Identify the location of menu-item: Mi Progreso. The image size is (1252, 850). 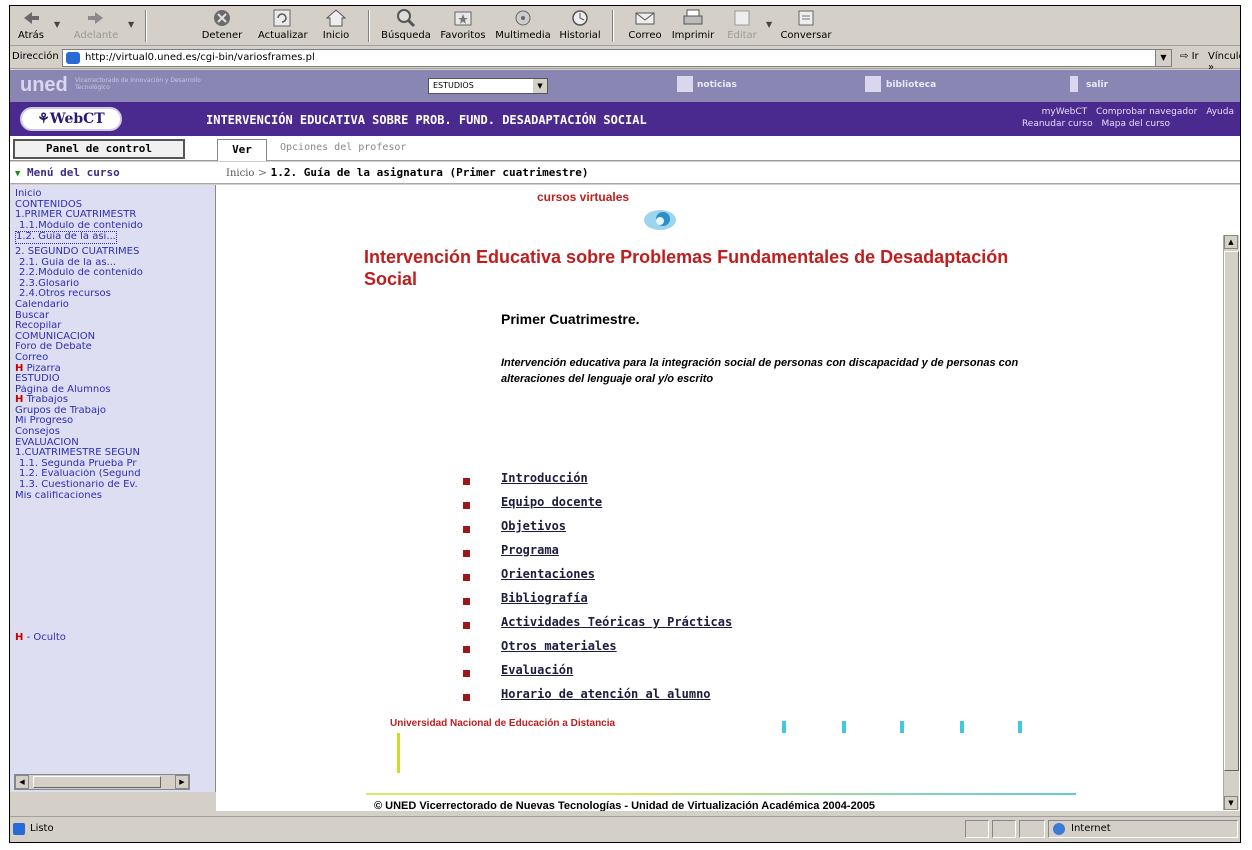
(113, 421).